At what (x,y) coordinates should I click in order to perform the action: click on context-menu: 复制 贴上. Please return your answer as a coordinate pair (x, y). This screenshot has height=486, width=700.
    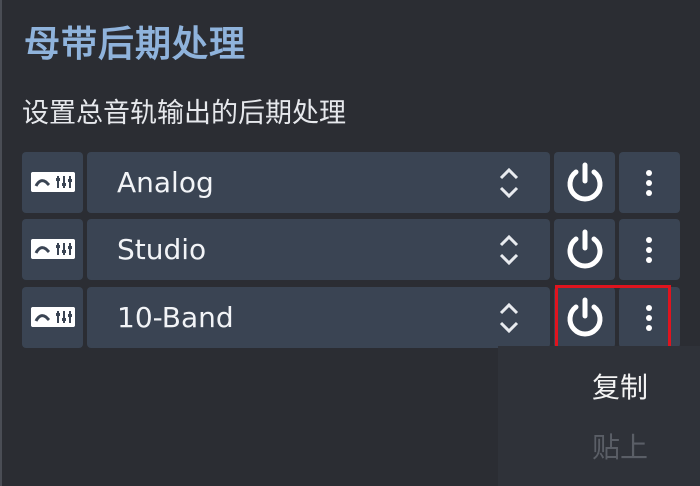
    Looking at the image, I should click on (599, 416).